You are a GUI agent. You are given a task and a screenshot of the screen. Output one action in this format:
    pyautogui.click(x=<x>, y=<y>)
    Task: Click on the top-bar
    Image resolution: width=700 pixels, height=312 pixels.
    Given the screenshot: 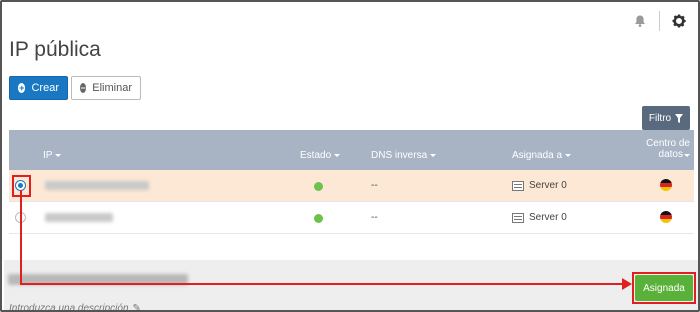 What is the action you would take?
    pyautogui.click(x=659, y=21)
    